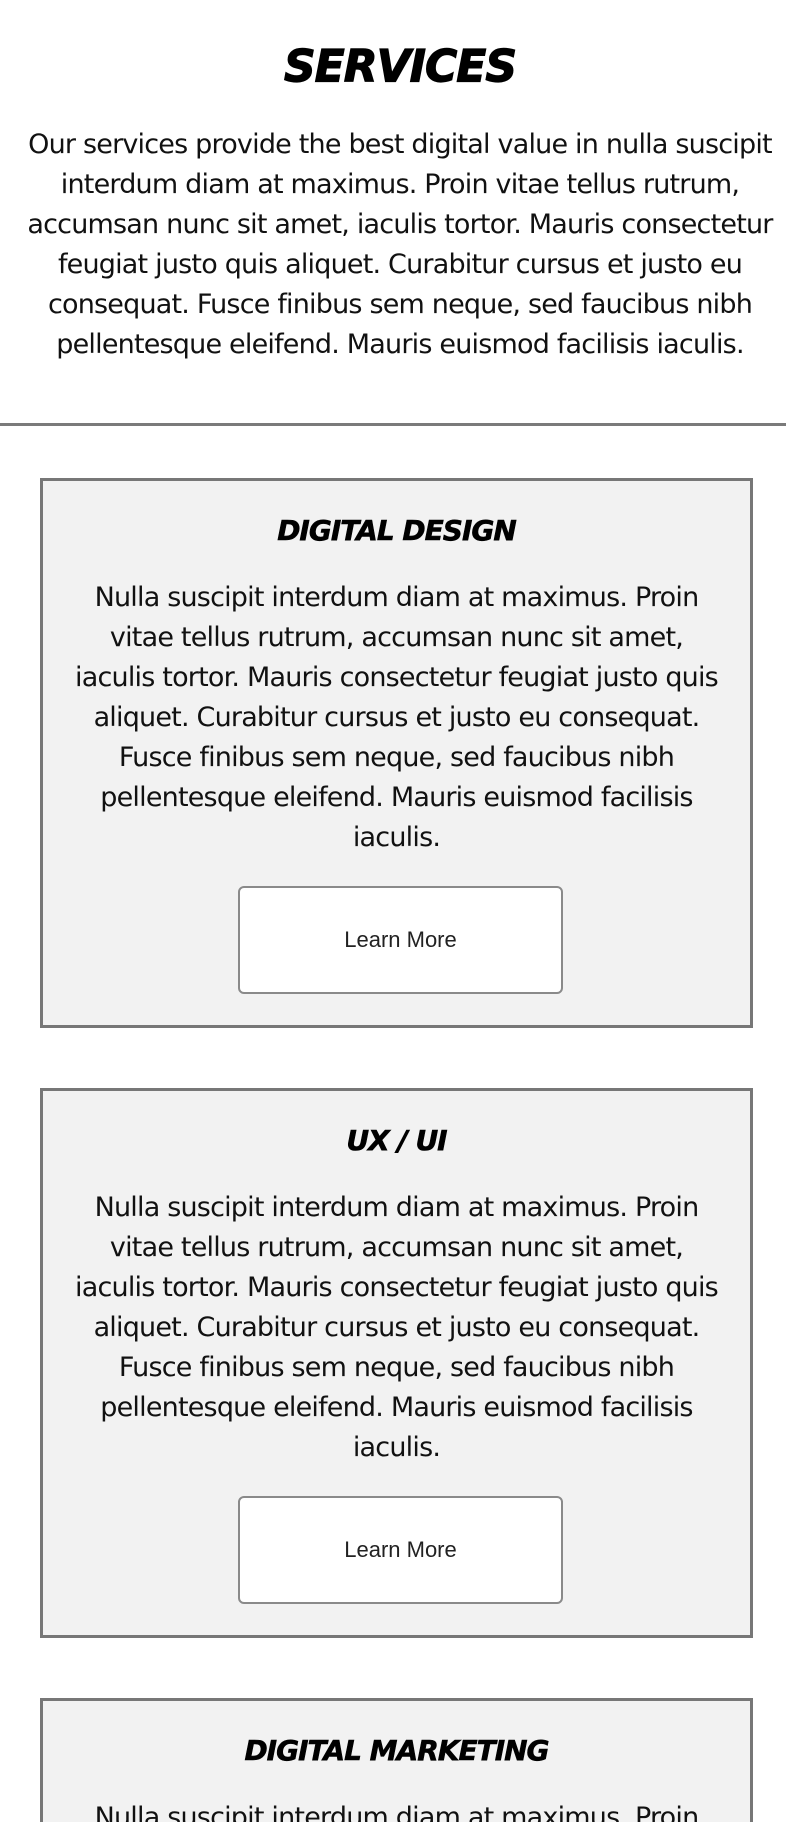 This screenshot has height=1822, width=786. I want to click on page-title: SERVICES, so click(400, 66).